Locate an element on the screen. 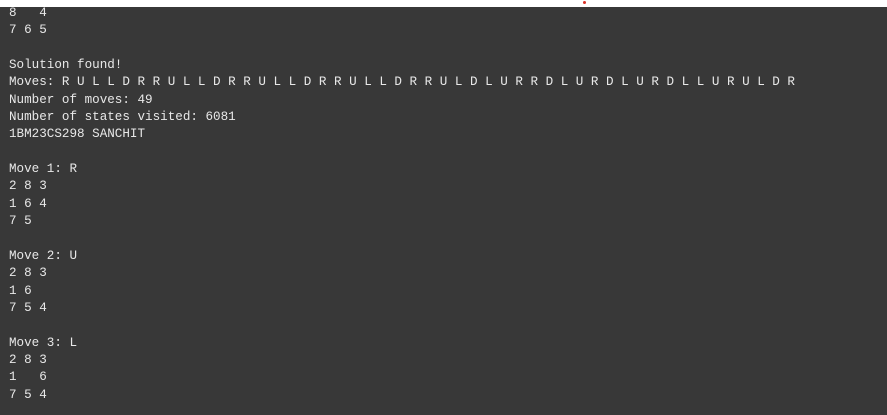 This screenshot has height=415, width=887. output-line: Number of moves: 49 is located at coordinates (81, 99).